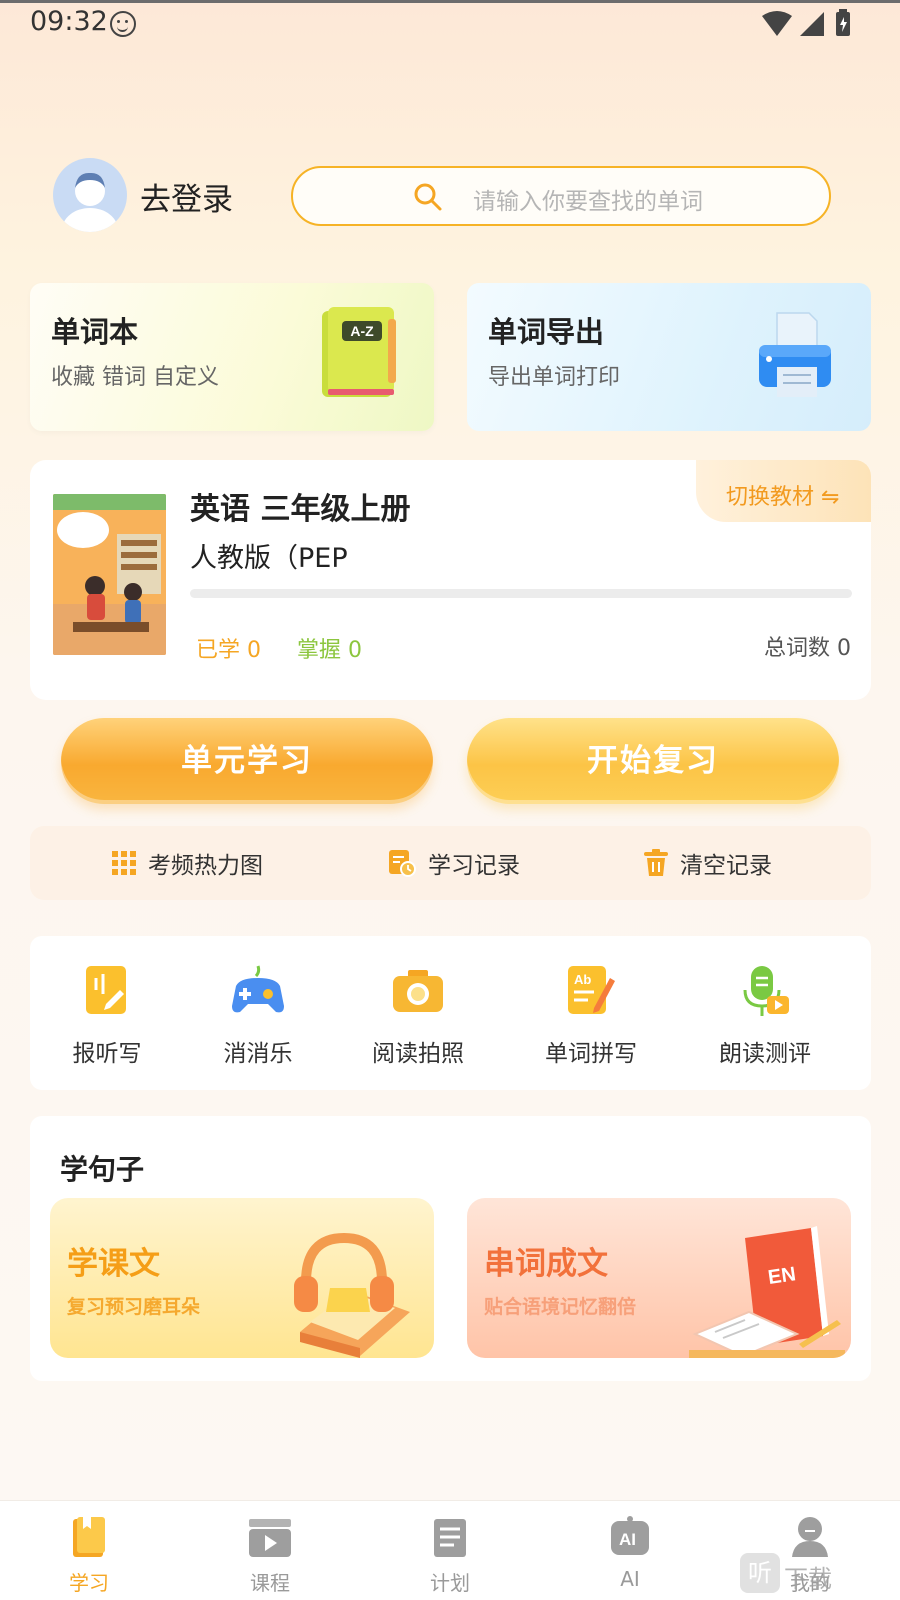  What do you see at coordinates (659, 1278) in the screenshot?
I see `word-story-card: 串词成文 贴合语境记忆翻倍 EN` at bounding box center [659, 1278].